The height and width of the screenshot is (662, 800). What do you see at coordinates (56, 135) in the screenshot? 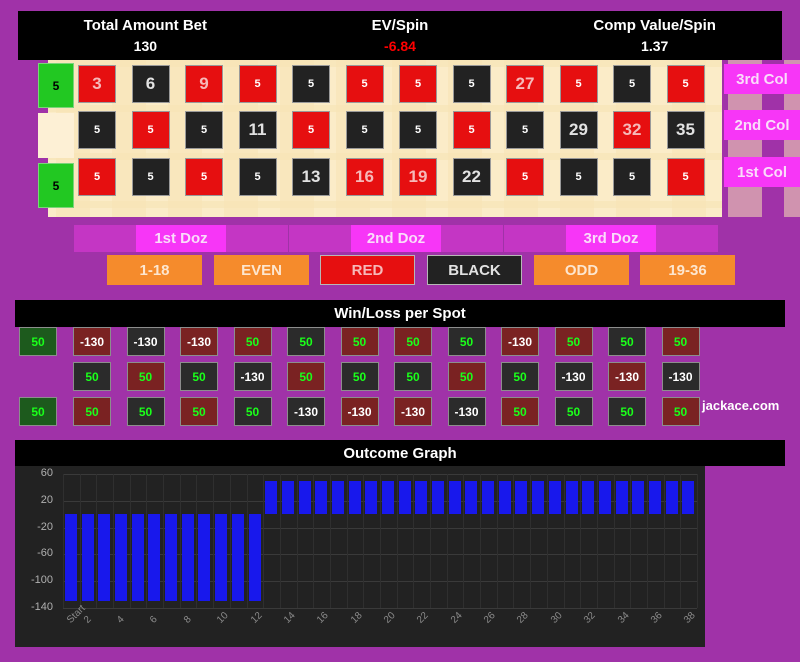
I see `zero-blank-cell` at bounding box center [56, 135].